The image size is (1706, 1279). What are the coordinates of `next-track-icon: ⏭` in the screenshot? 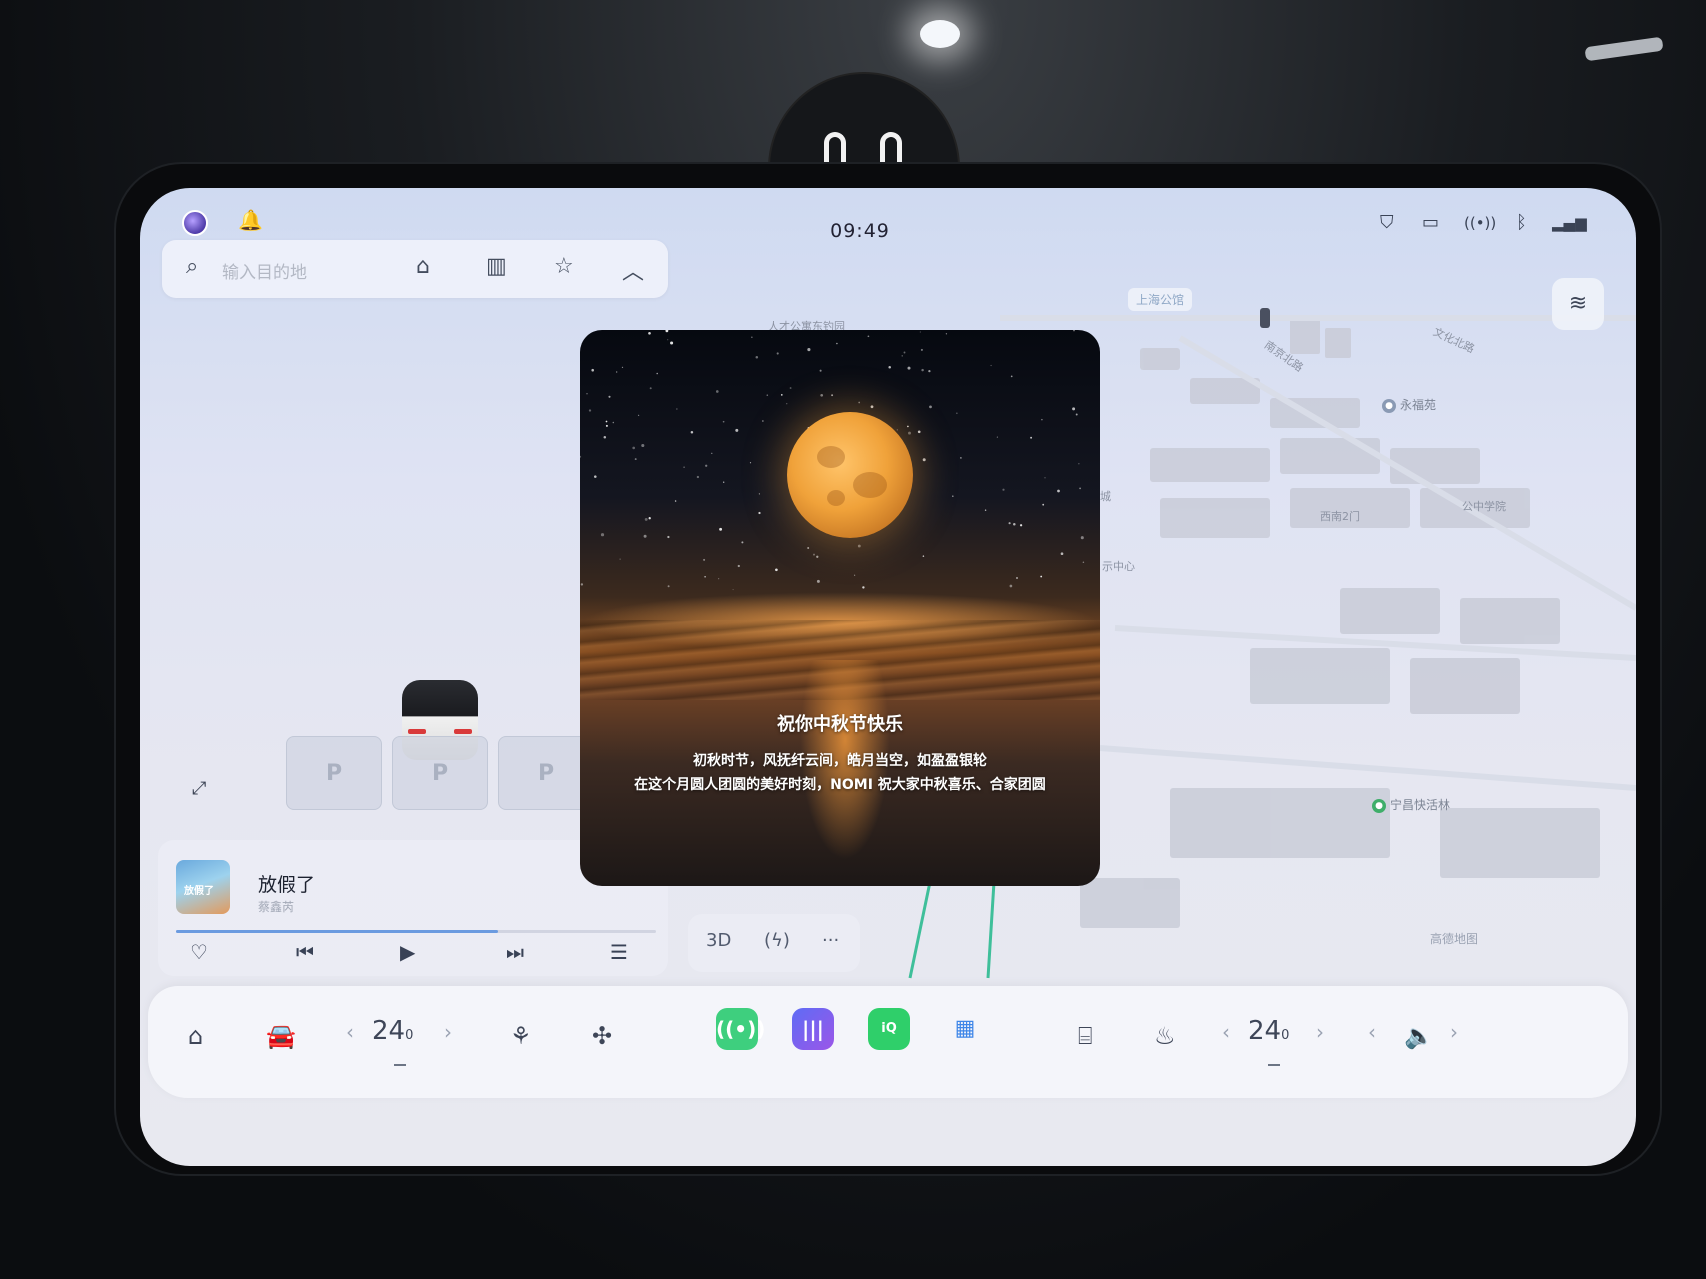 It's located at (515, 952).